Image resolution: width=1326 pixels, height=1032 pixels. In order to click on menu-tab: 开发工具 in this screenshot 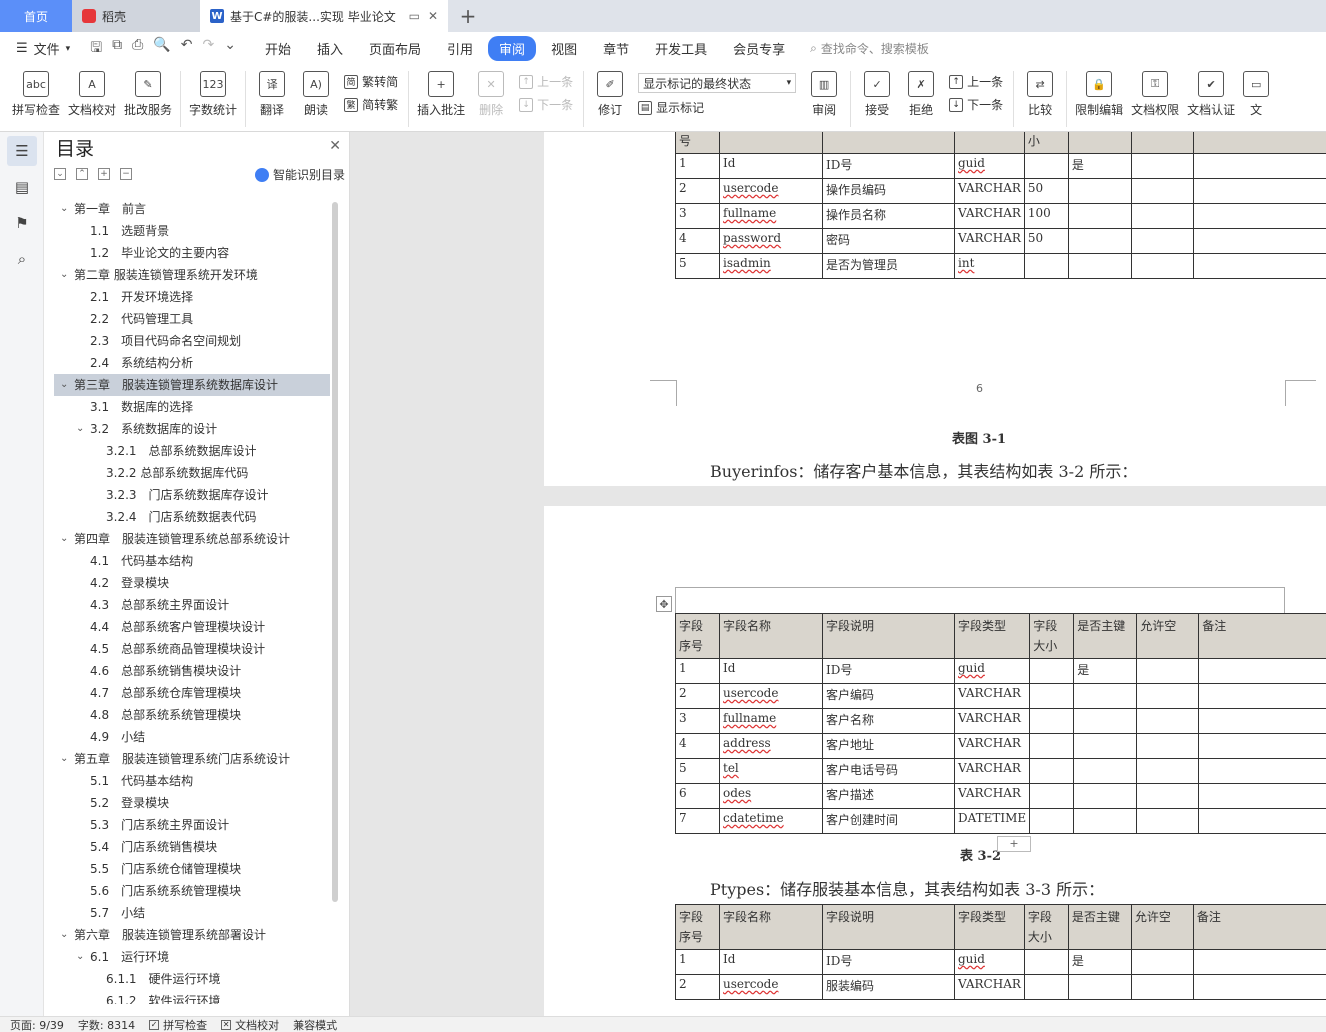, I will do `click(681, 48)`.